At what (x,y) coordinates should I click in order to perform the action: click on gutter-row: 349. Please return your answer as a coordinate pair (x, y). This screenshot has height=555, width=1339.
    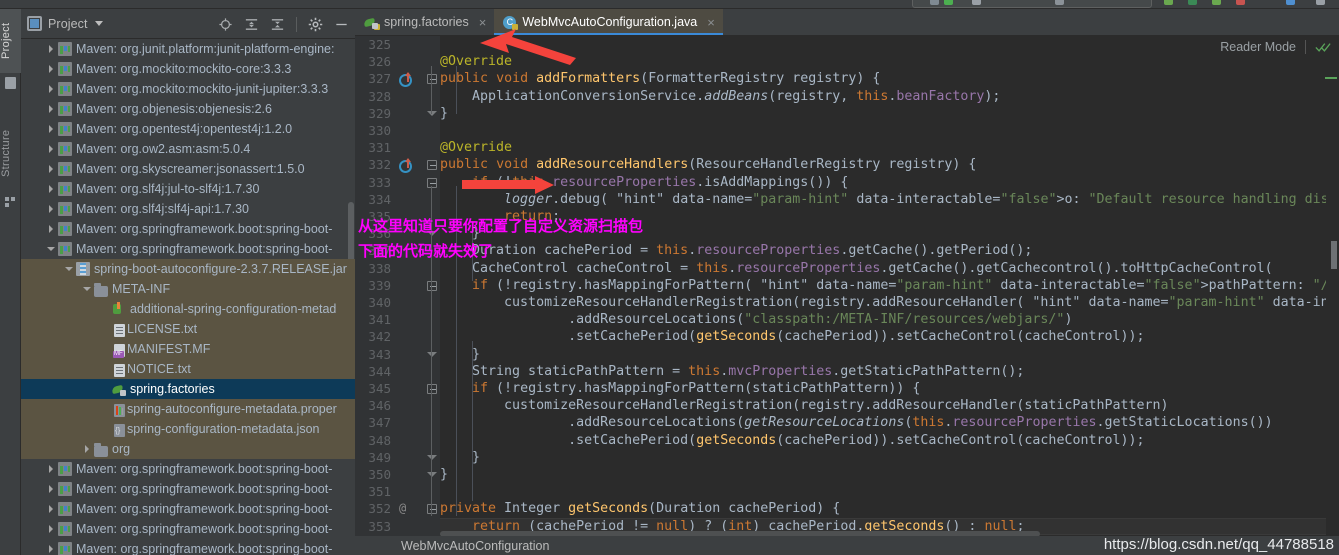
    Looking at the image, I should click on (397, 457).